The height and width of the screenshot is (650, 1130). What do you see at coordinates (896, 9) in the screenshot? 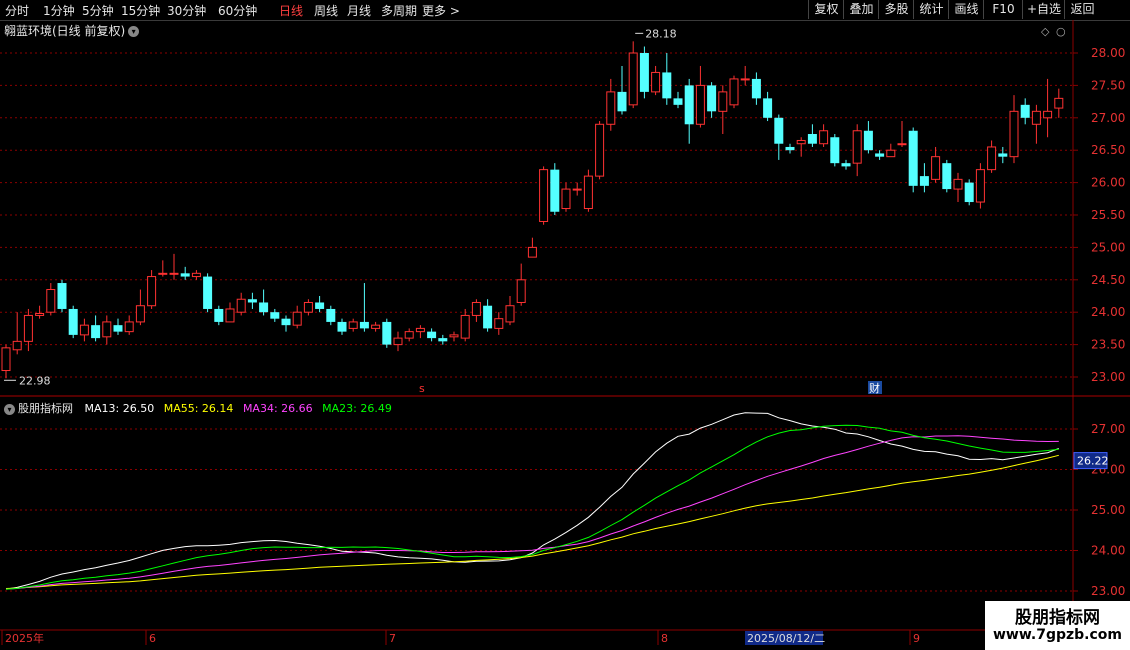
I see `toolbar-button-2: 多股` at bounding box center [896, 9].